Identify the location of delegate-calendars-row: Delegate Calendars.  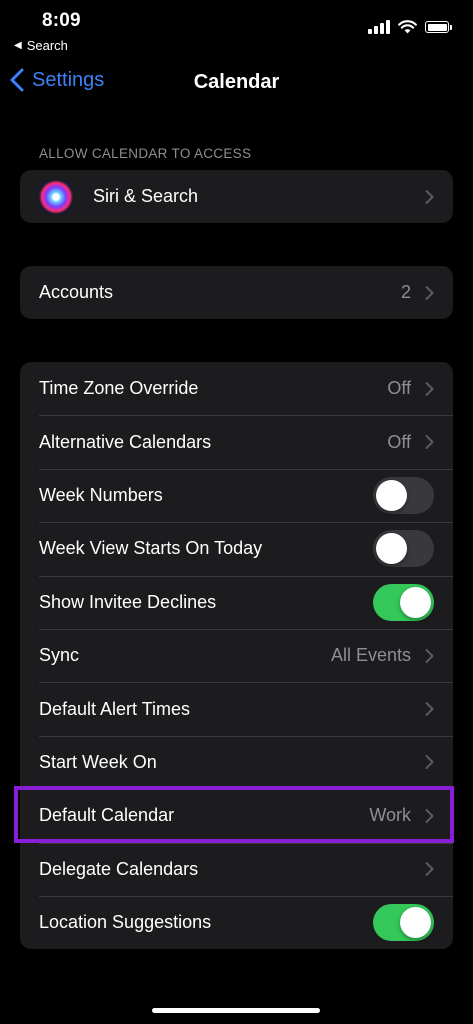
(236, 869).